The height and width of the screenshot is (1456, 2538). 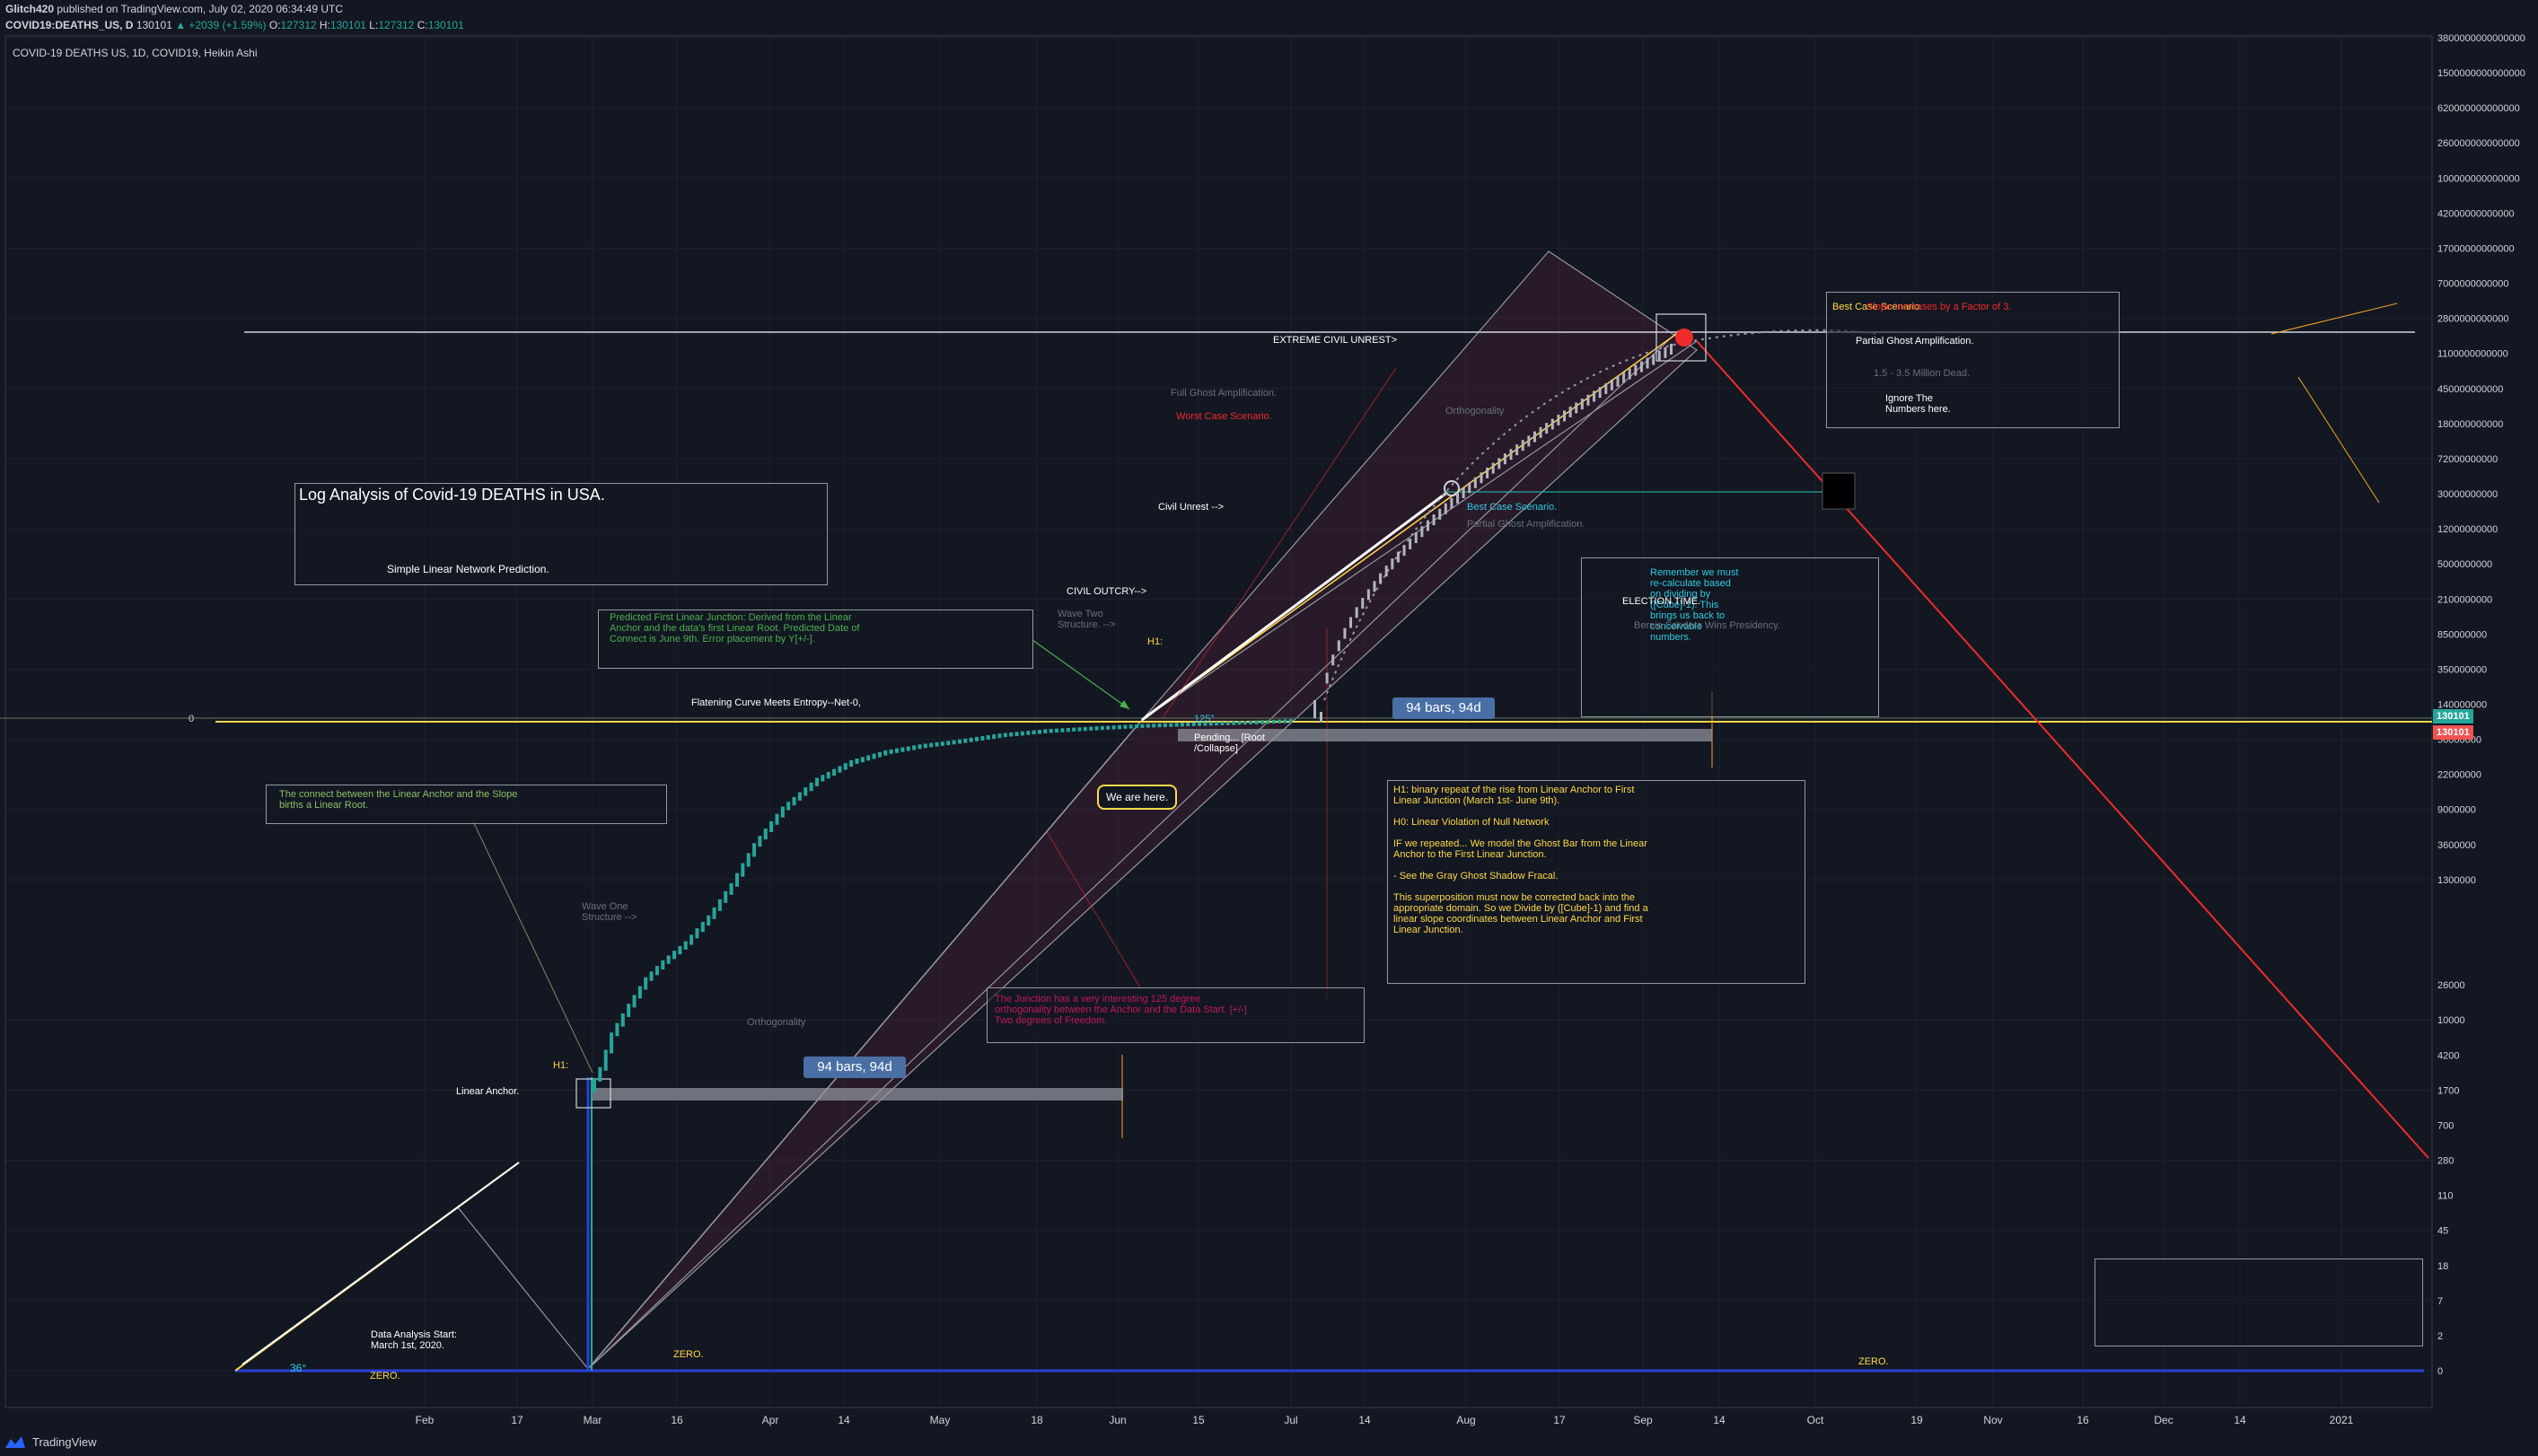 What do you see at coordinates (1720, 1420) in the screenshot?
I see `time-tick-label: 14` at bounding box center [1720, 1420].